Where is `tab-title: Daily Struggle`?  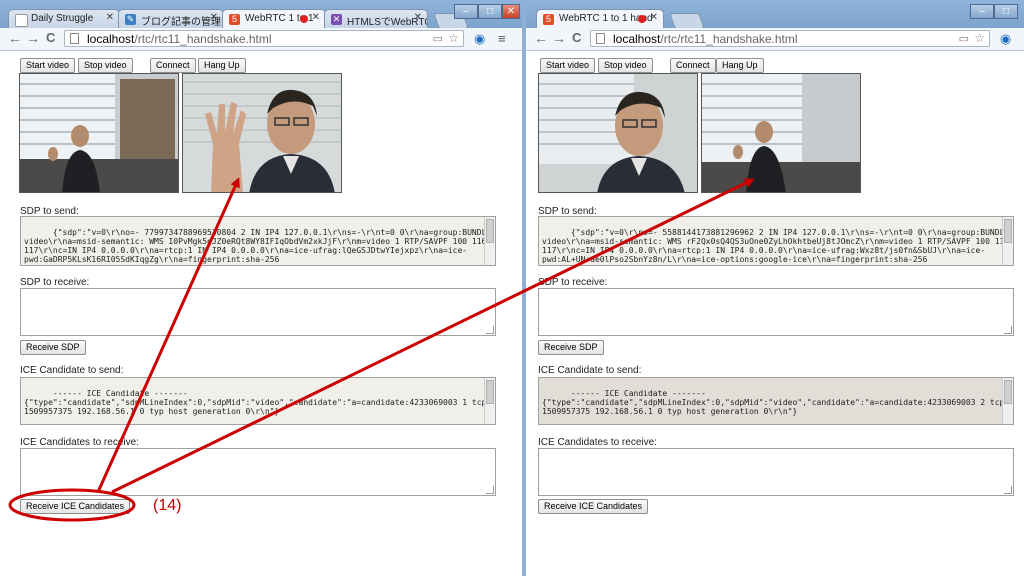
tab-title: Daily Struggle is located at coordinates (62, 18).